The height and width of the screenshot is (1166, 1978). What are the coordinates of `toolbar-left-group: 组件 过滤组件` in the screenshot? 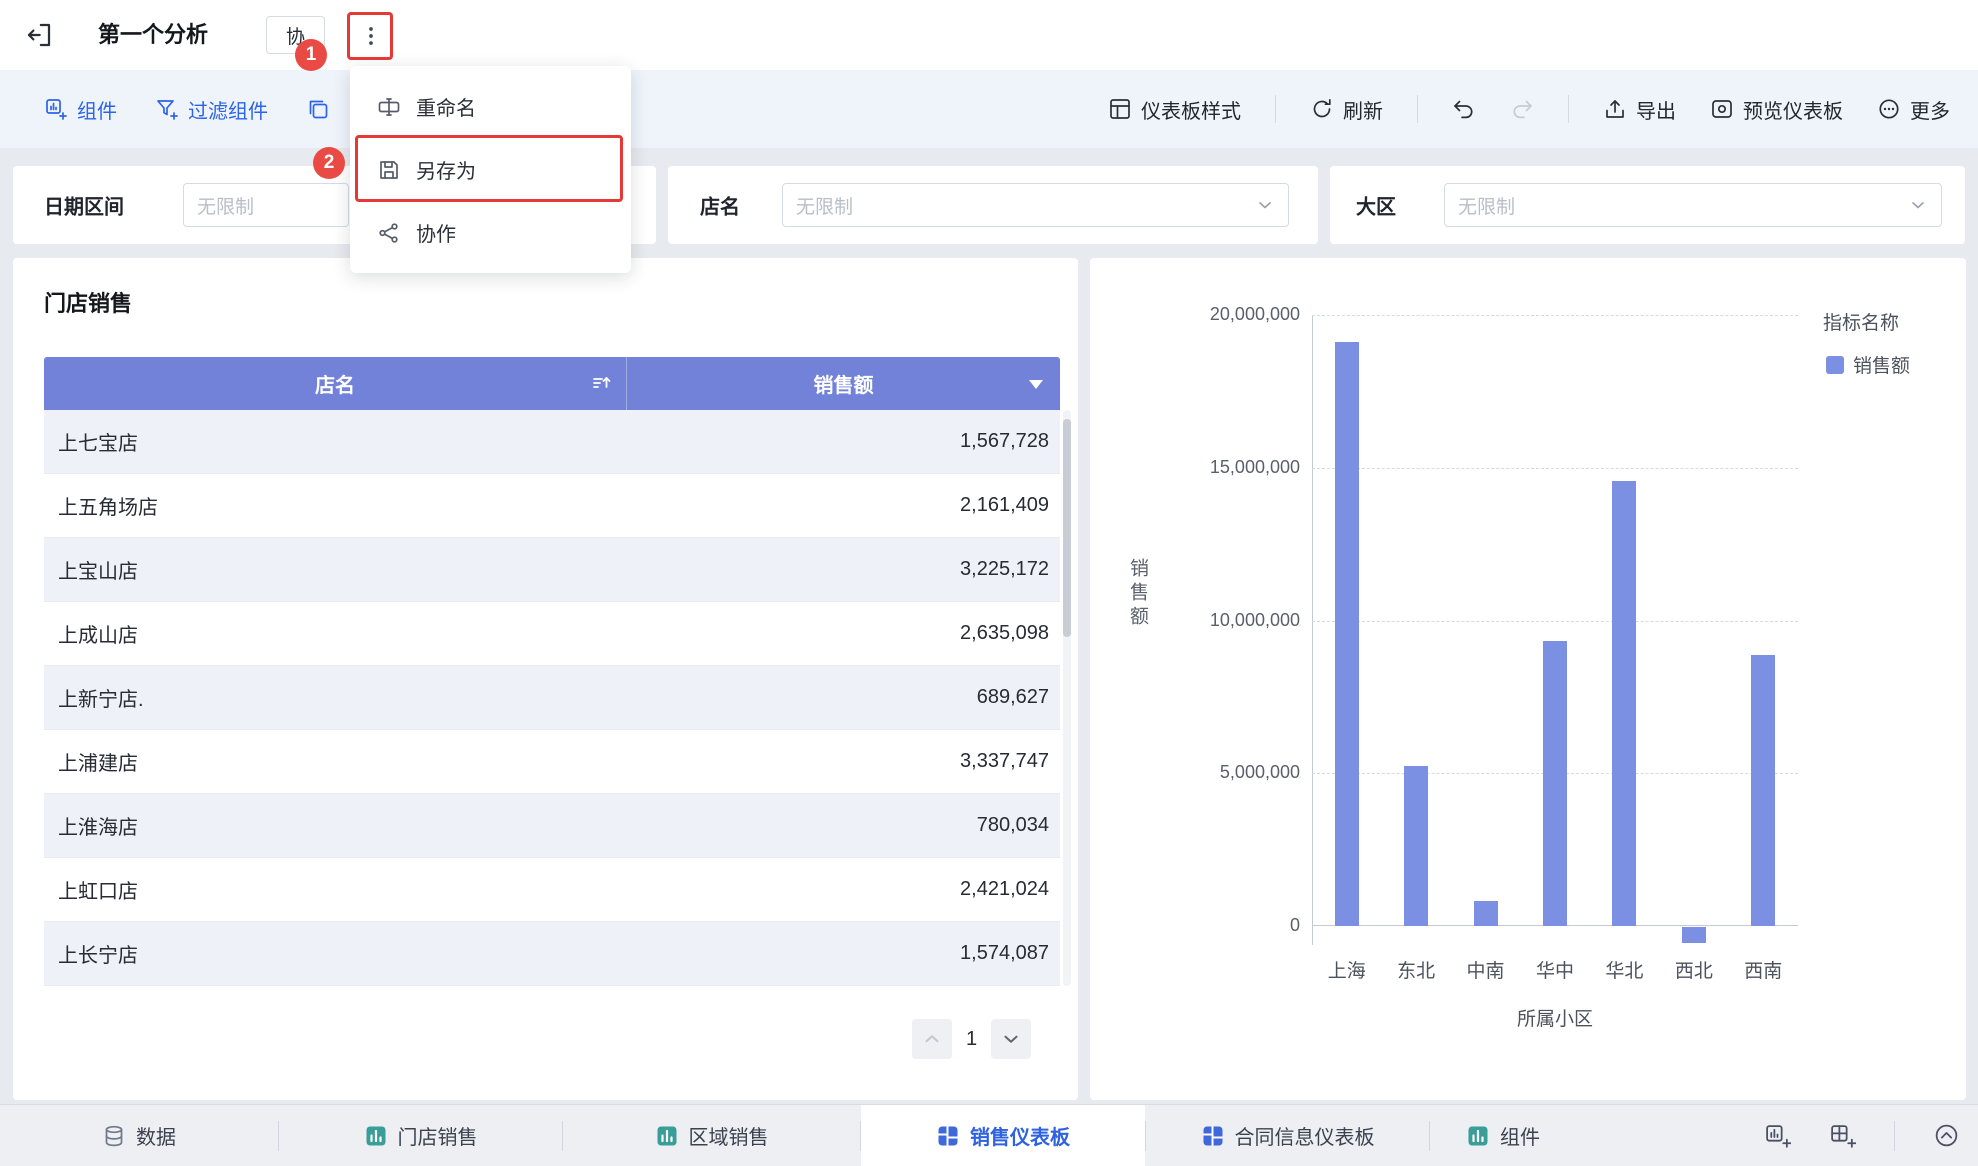 It's located at (187, 109).